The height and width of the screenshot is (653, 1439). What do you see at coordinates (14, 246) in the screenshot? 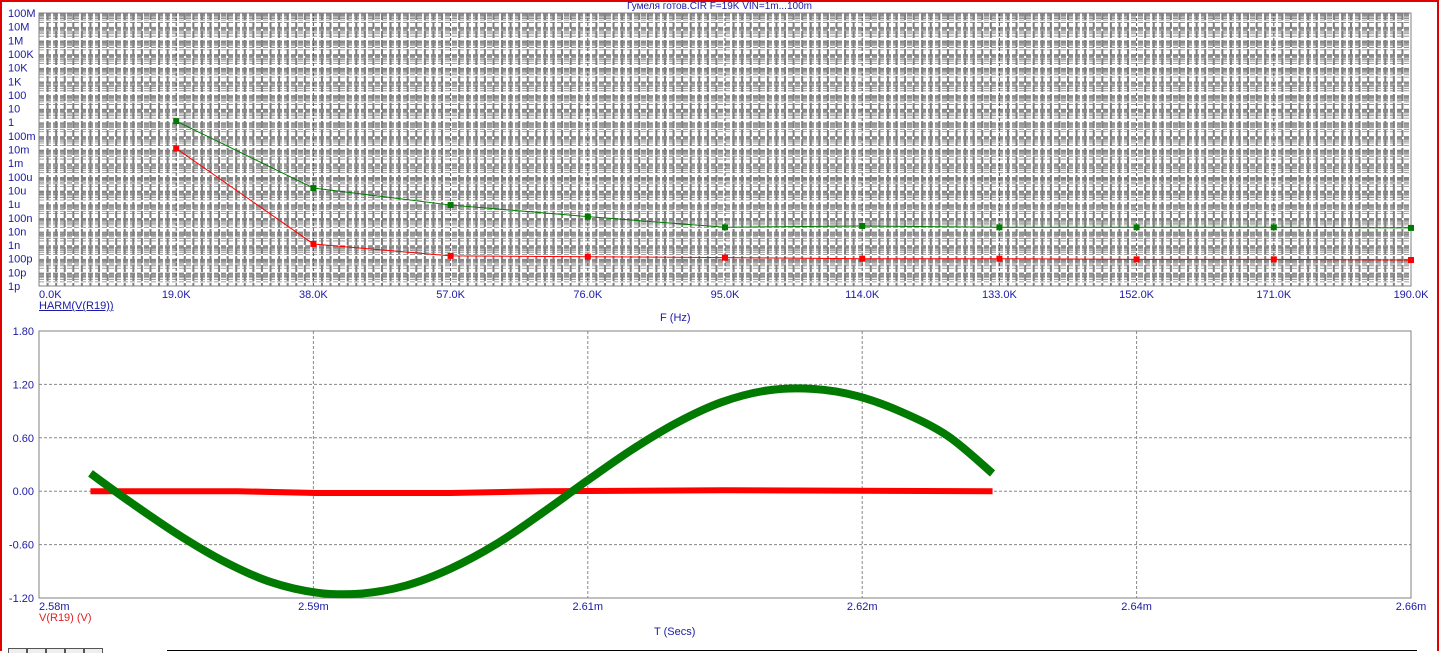
I see `y-tick-label: 1n` at bounding box center [14, 246].